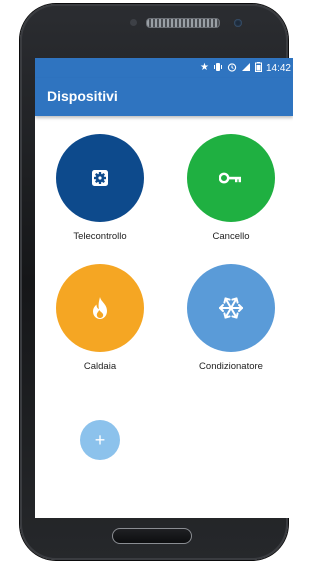  I want to click on device-label: Telecontrollo, so click(100, 236).